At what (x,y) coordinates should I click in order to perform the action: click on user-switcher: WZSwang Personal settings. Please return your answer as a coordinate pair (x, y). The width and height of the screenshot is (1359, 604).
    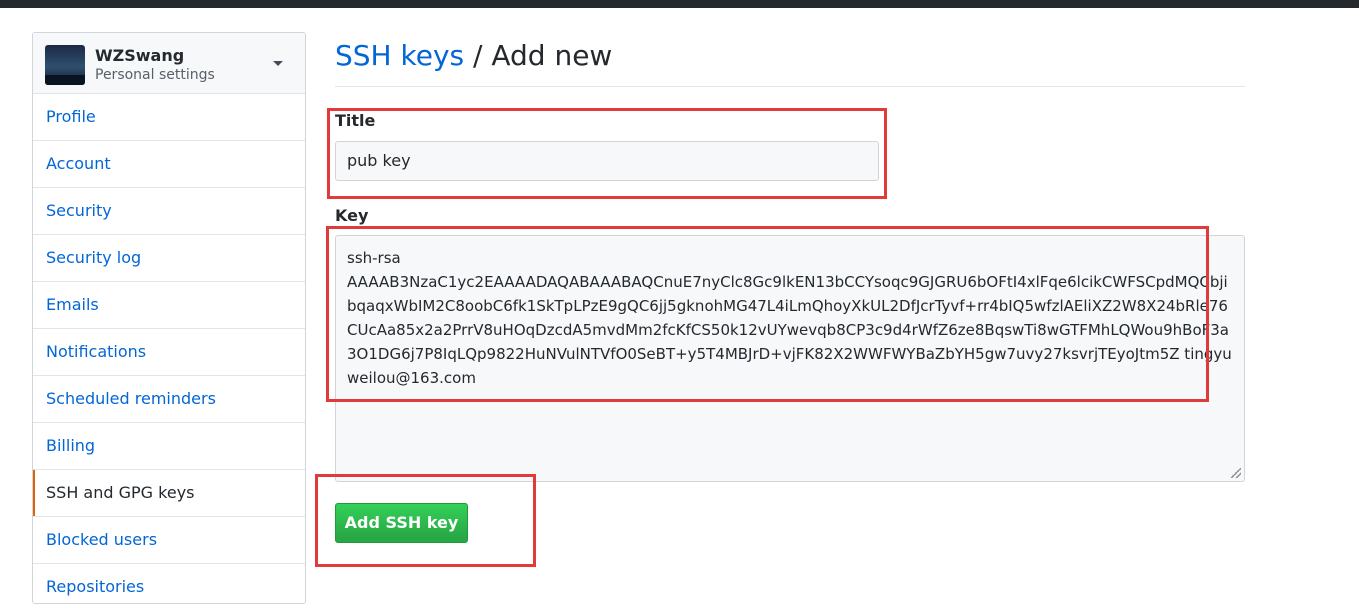
    Looking at the image, I should click on (169, 63).